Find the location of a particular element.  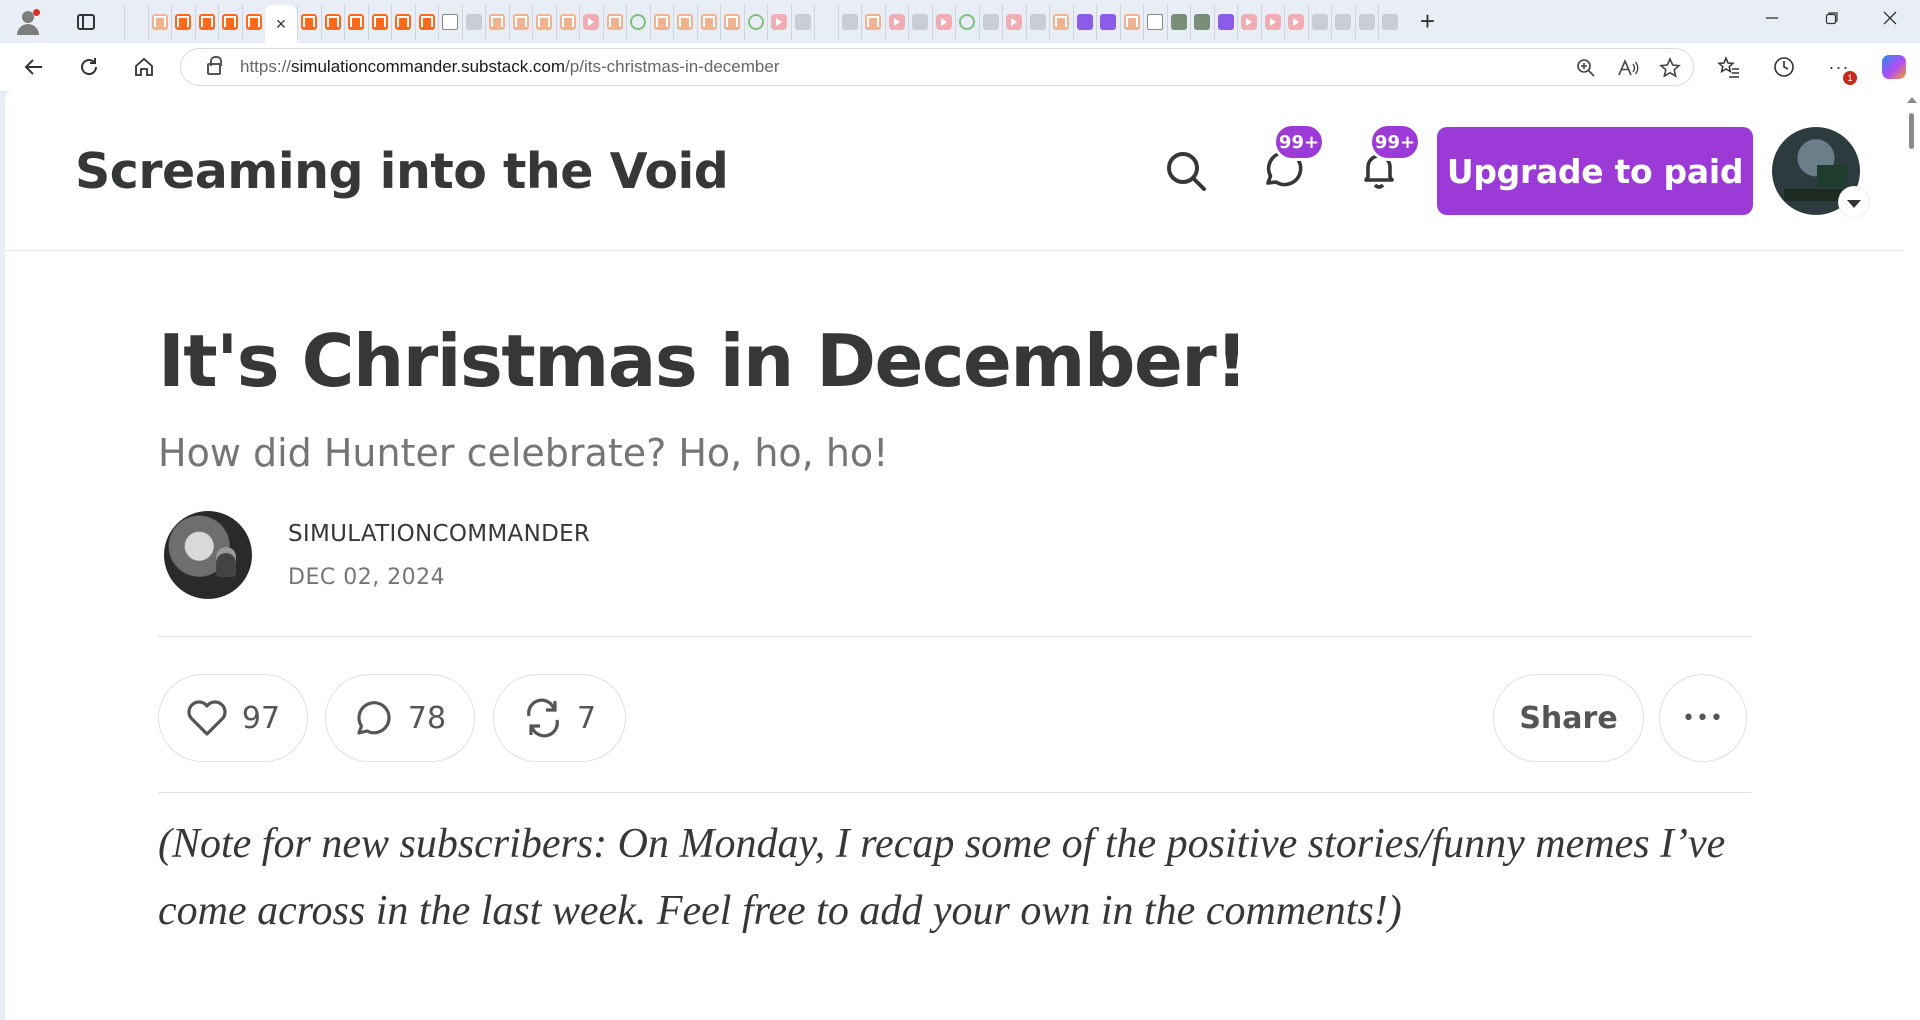

close-icon: × is located at coordinates (281, 24).